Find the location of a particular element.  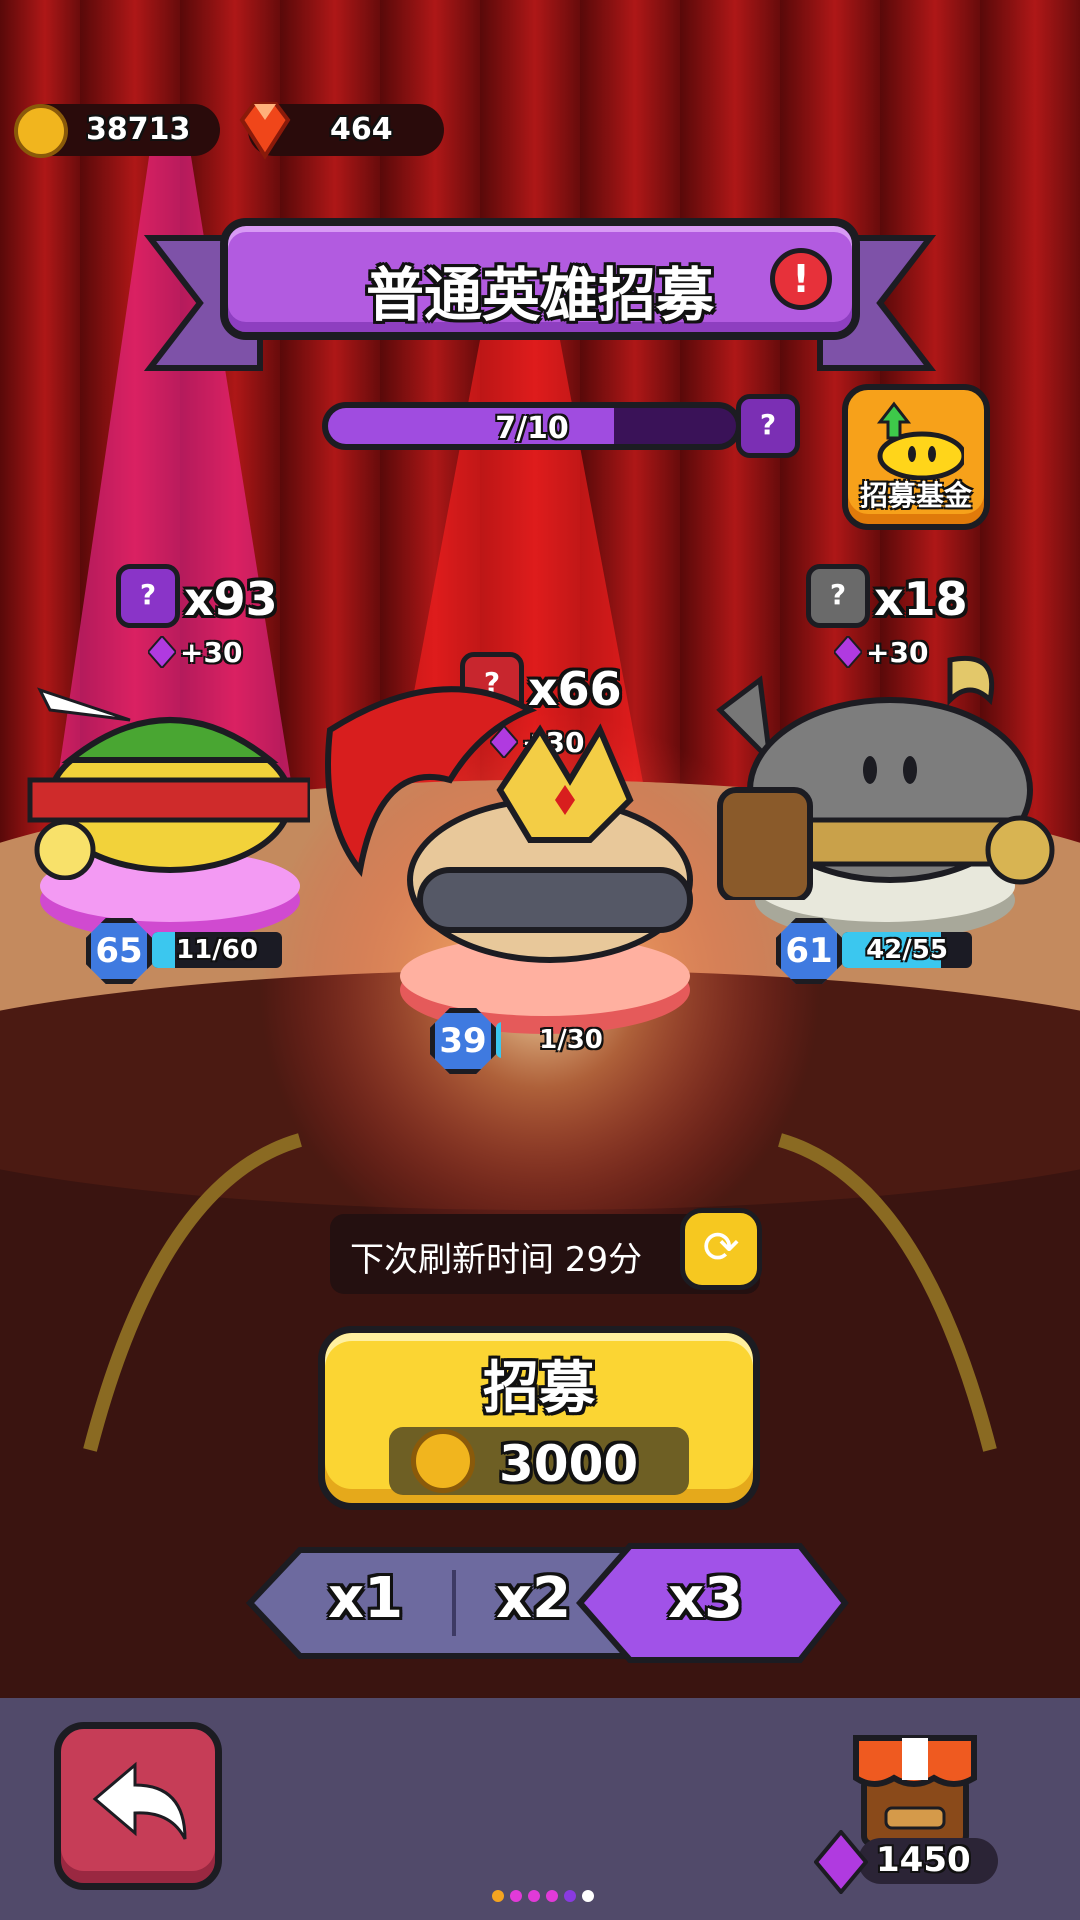

hero-1-count: x93 is located at coordinates (231, 599).